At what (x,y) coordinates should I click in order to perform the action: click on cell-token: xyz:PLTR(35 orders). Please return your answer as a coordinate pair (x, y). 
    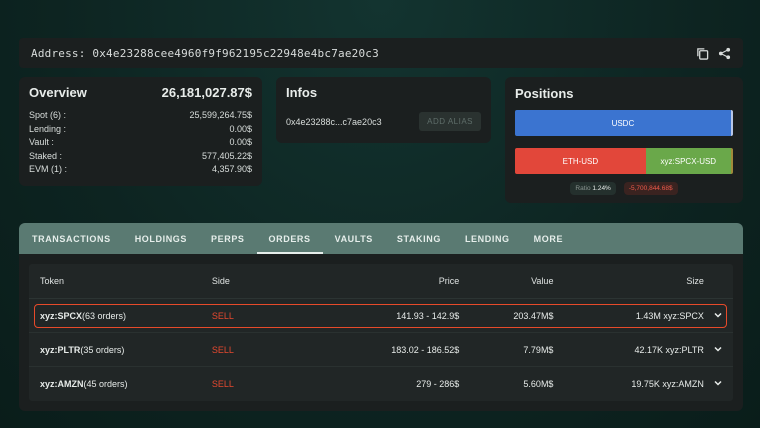
    Looking at the image, I should click on (103, 350).